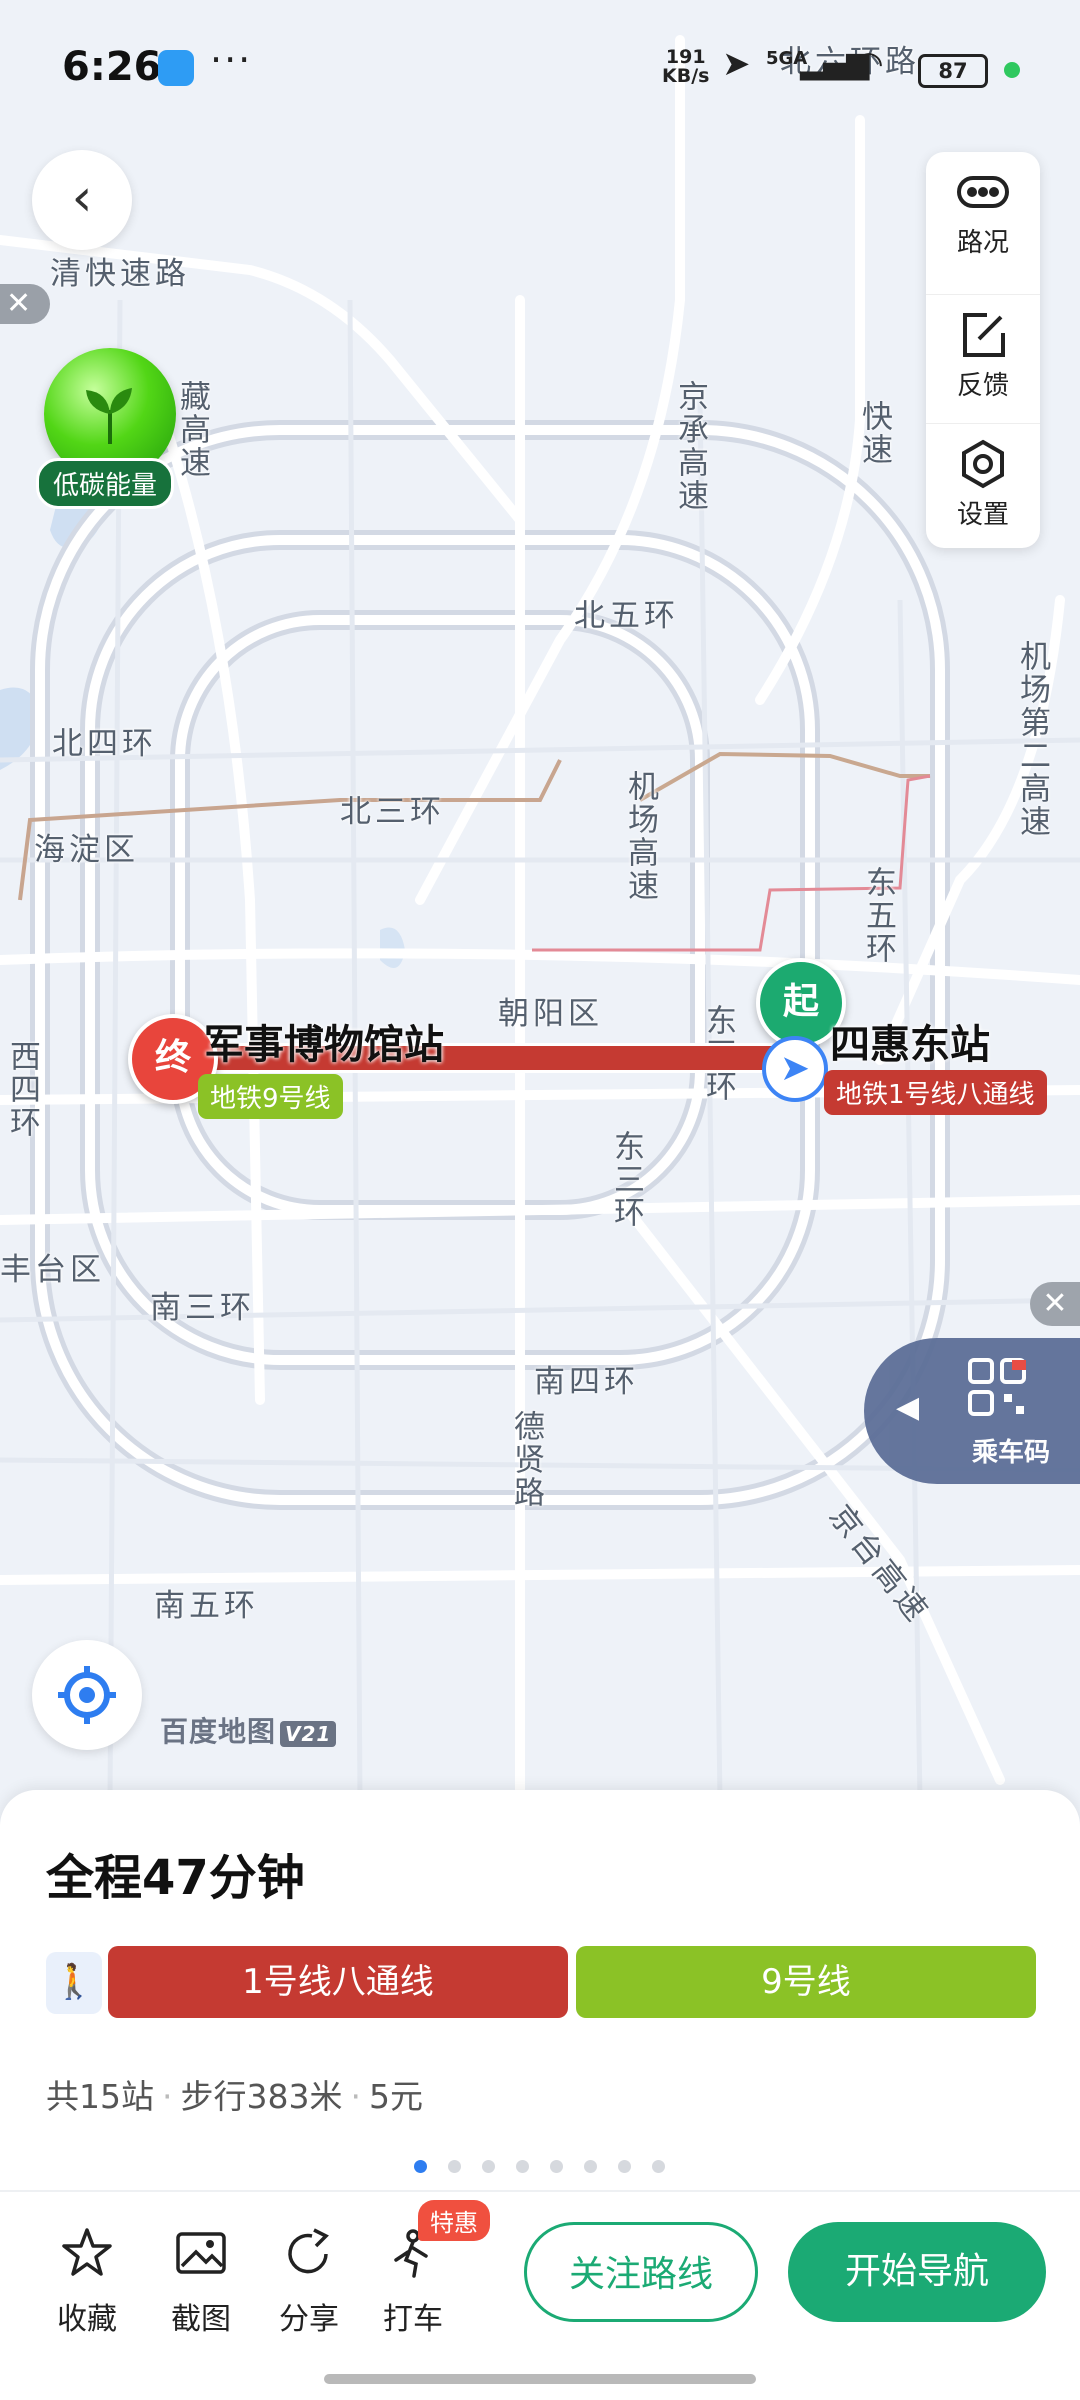  What do you see at coordinates (874, 433) in the screenshot?
I see `map-label: 快速` at bounding box center [874, 433].